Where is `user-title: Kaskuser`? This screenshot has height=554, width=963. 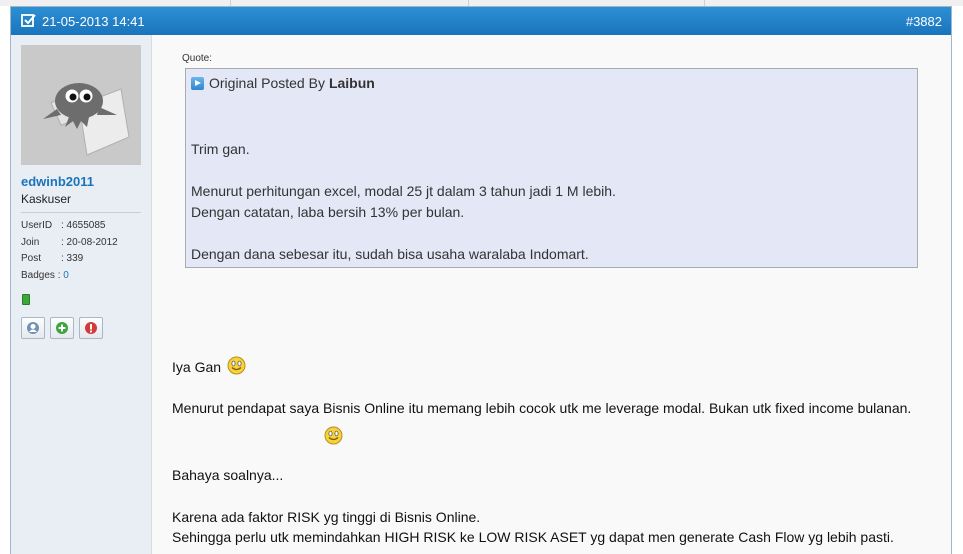 user-title: Kaskuser is located at coordinates (46, 199).